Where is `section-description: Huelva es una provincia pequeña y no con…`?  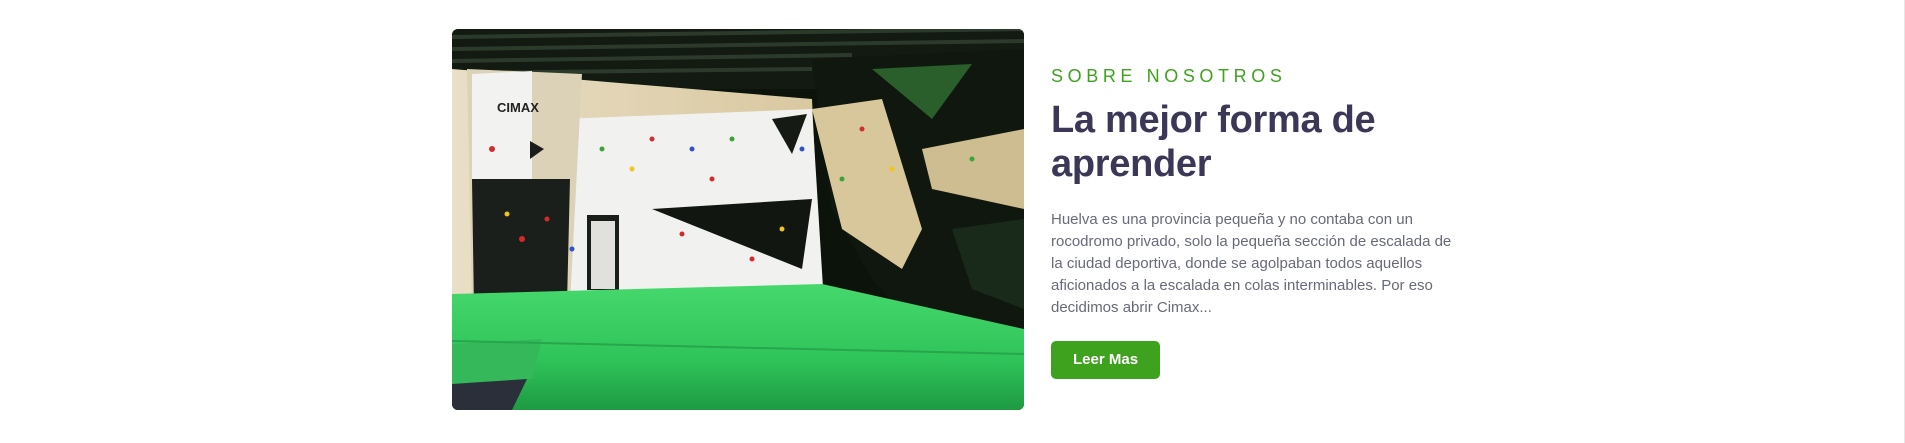
section-description: Huelva es una provincia pequeña y no con… is located at coordinates (1251, 263).